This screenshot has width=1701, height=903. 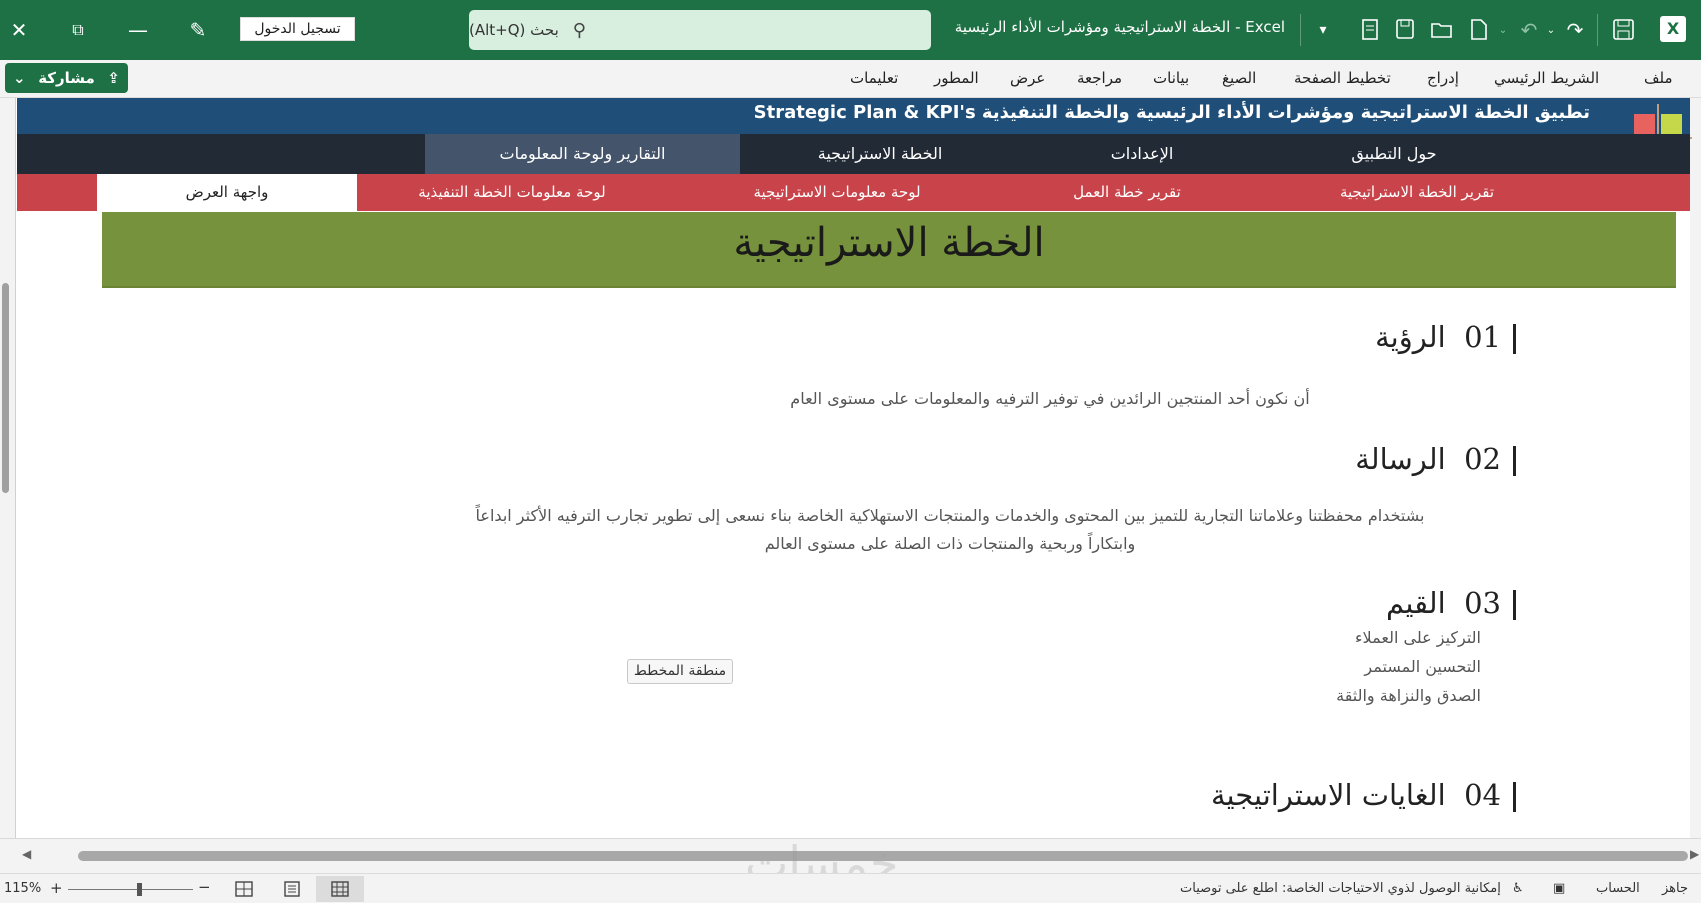 I want to click on section-title: الغايات الاستراتيجية, so click(x=1328, y=795).